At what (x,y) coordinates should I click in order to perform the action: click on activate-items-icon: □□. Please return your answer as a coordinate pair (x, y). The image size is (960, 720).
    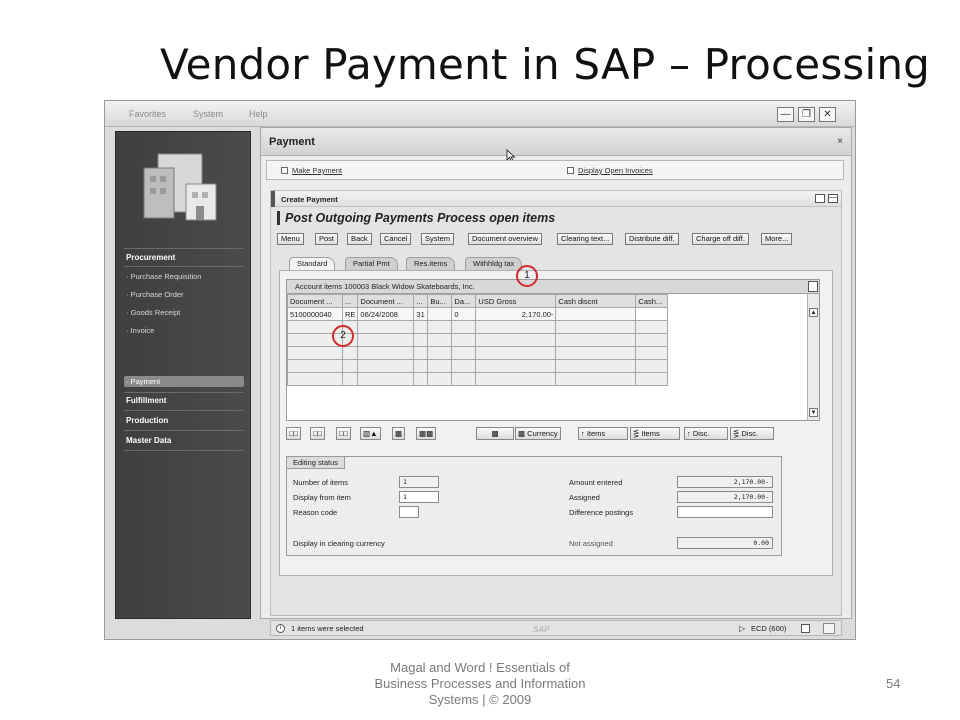
    Looking at the image, I should click on (344, 433).